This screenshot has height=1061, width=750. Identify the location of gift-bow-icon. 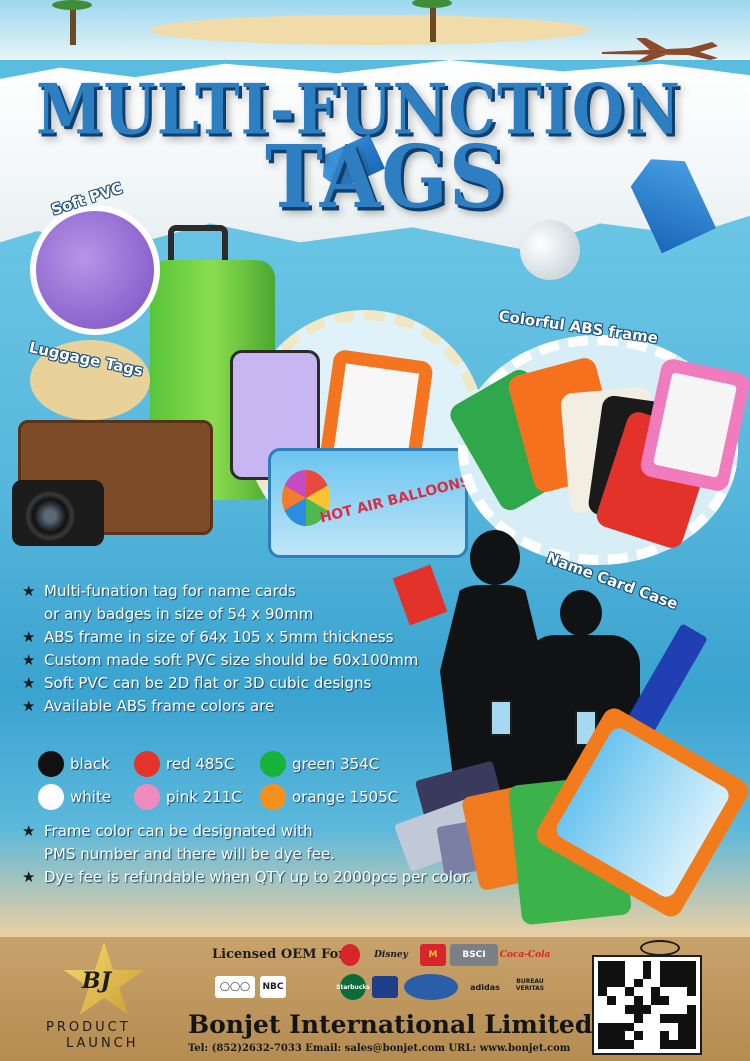
(660, 948).